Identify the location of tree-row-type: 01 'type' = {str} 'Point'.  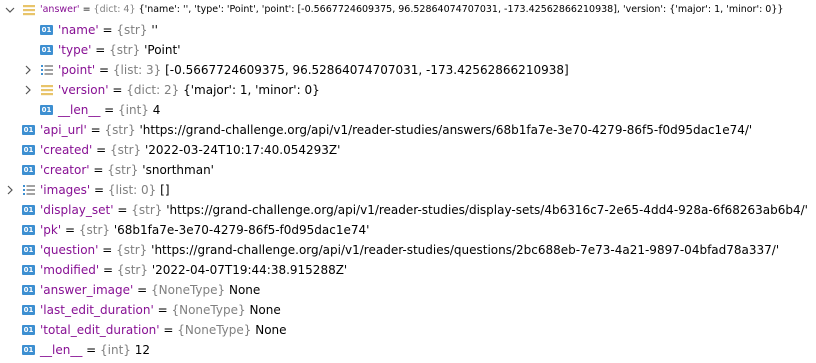
(408, 50).